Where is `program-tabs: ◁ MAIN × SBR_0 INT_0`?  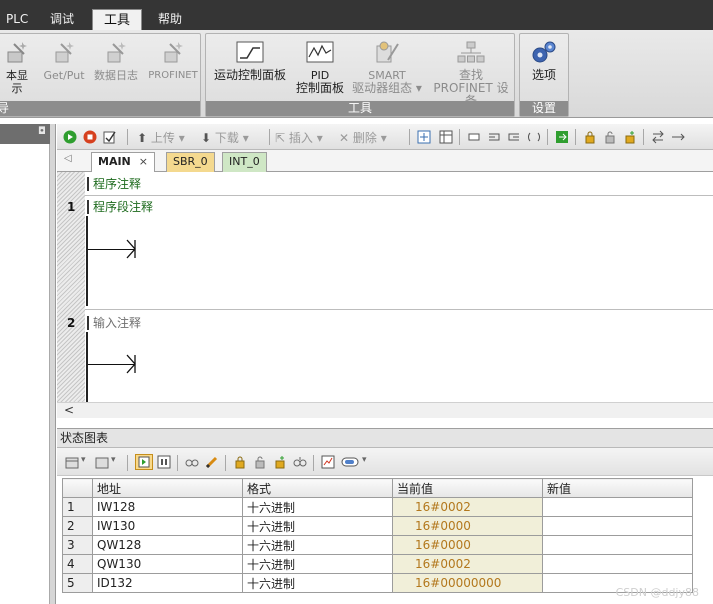 program-tabs: ◁ MAIN × SBR_0 INT_0 is located at coordinates (385, 161).